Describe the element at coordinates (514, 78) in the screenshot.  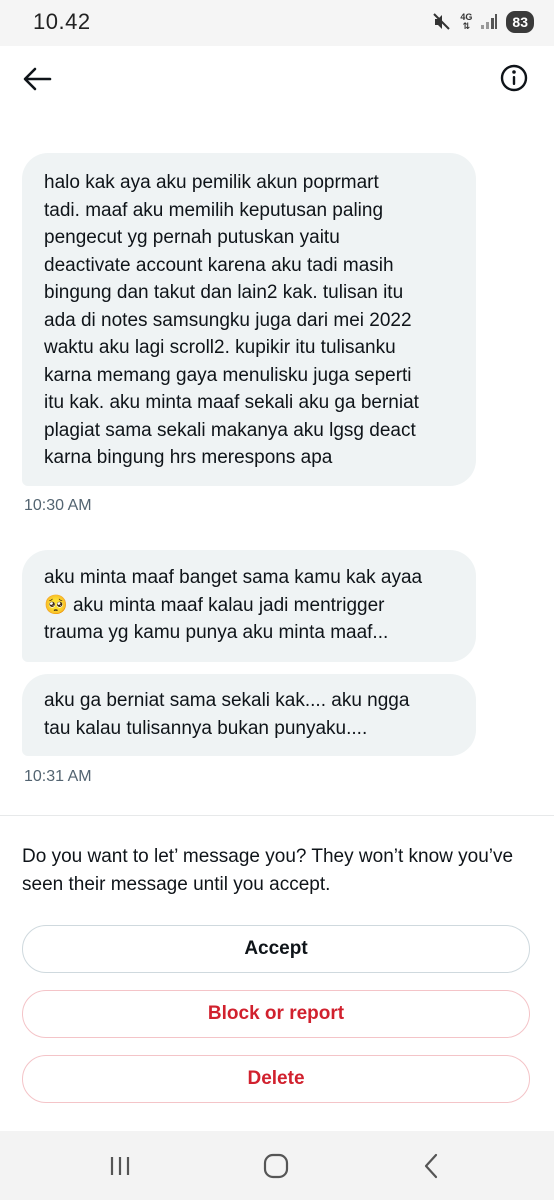
I see `info-circle-icon` at that location.